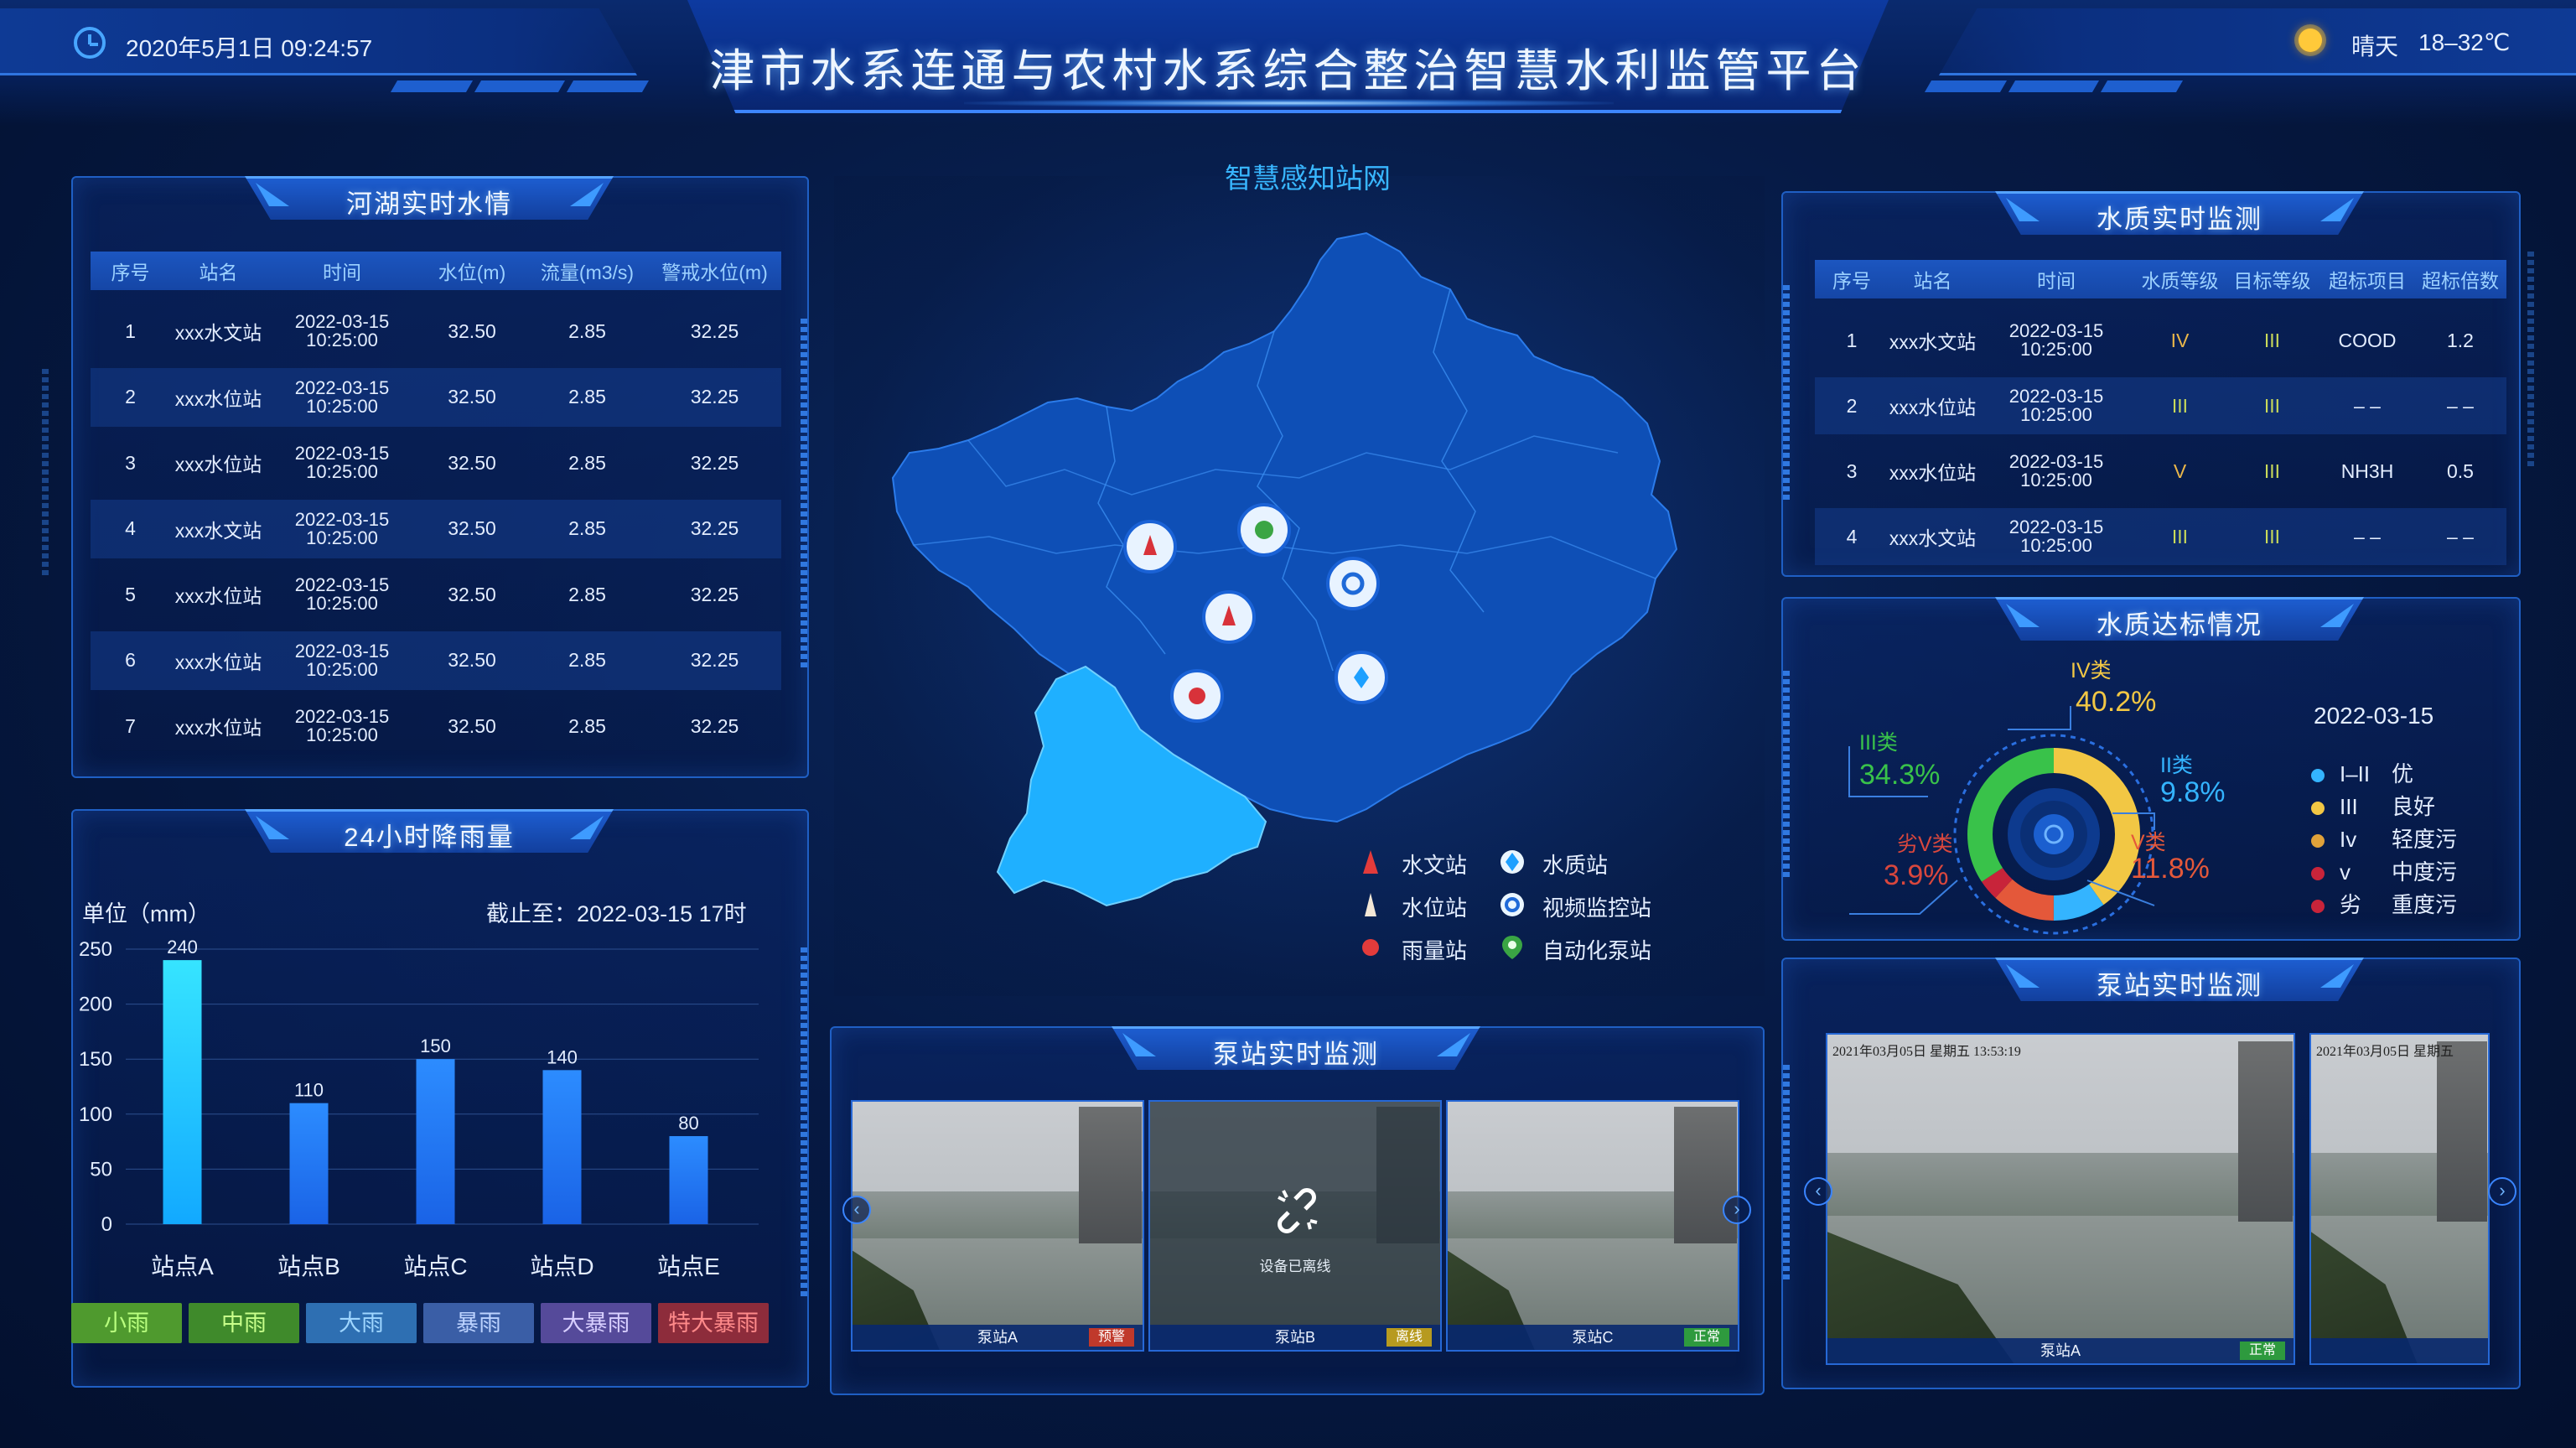  I want to click on camera-tile-pump-right-secondary: 2021年03月05日 星期五, so click(2399, 1199).